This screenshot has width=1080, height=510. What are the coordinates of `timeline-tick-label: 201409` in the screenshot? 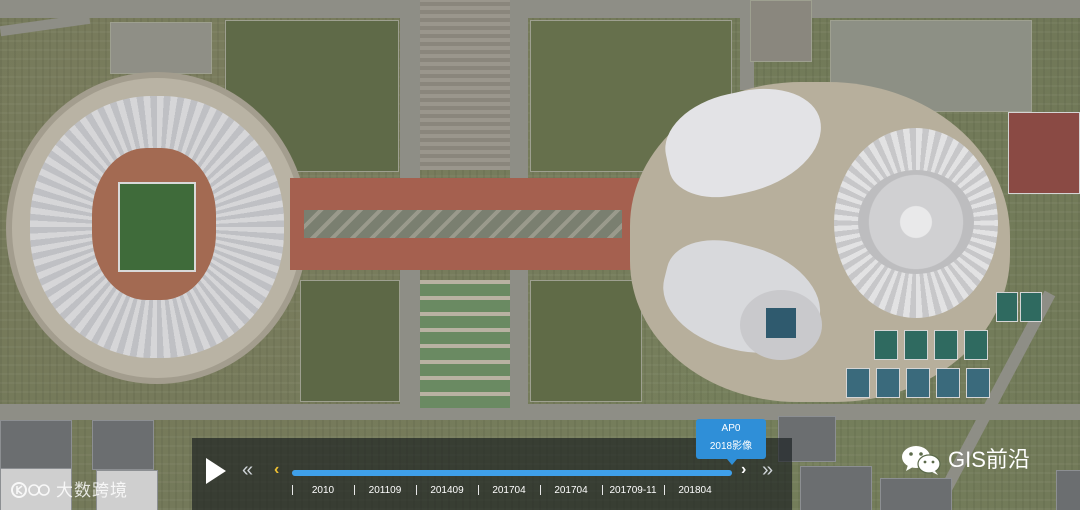 It's located at (446, 491).